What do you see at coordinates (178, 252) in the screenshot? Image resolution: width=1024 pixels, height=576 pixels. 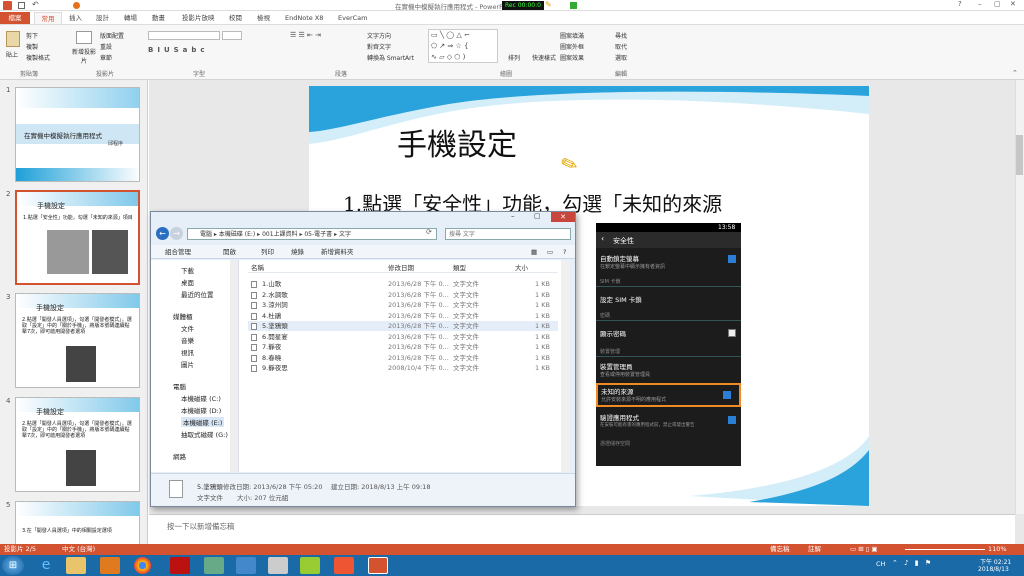 I see `organize-button: 組合管理` at bounding box center [178, 252].